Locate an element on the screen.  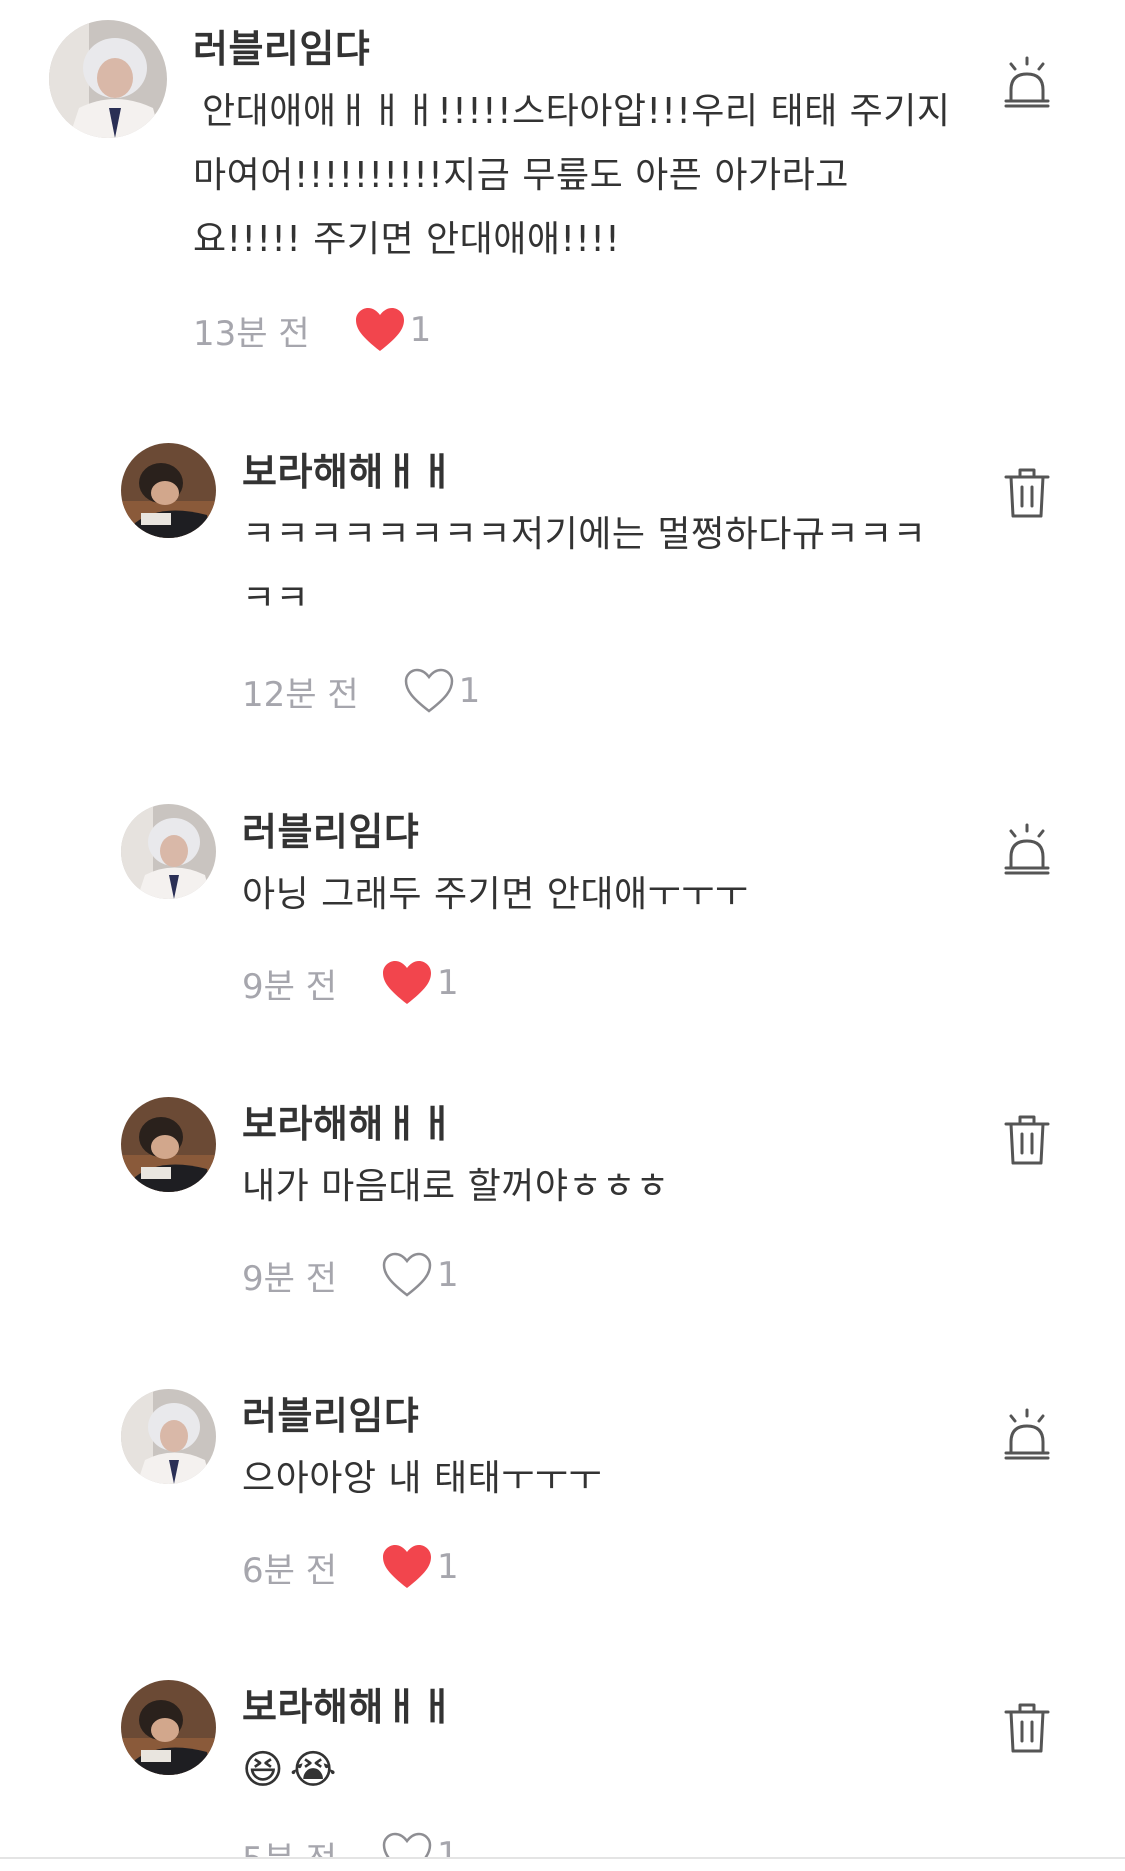
comment-meta: 5분 전 1 is located at coordinates (350, 1844).